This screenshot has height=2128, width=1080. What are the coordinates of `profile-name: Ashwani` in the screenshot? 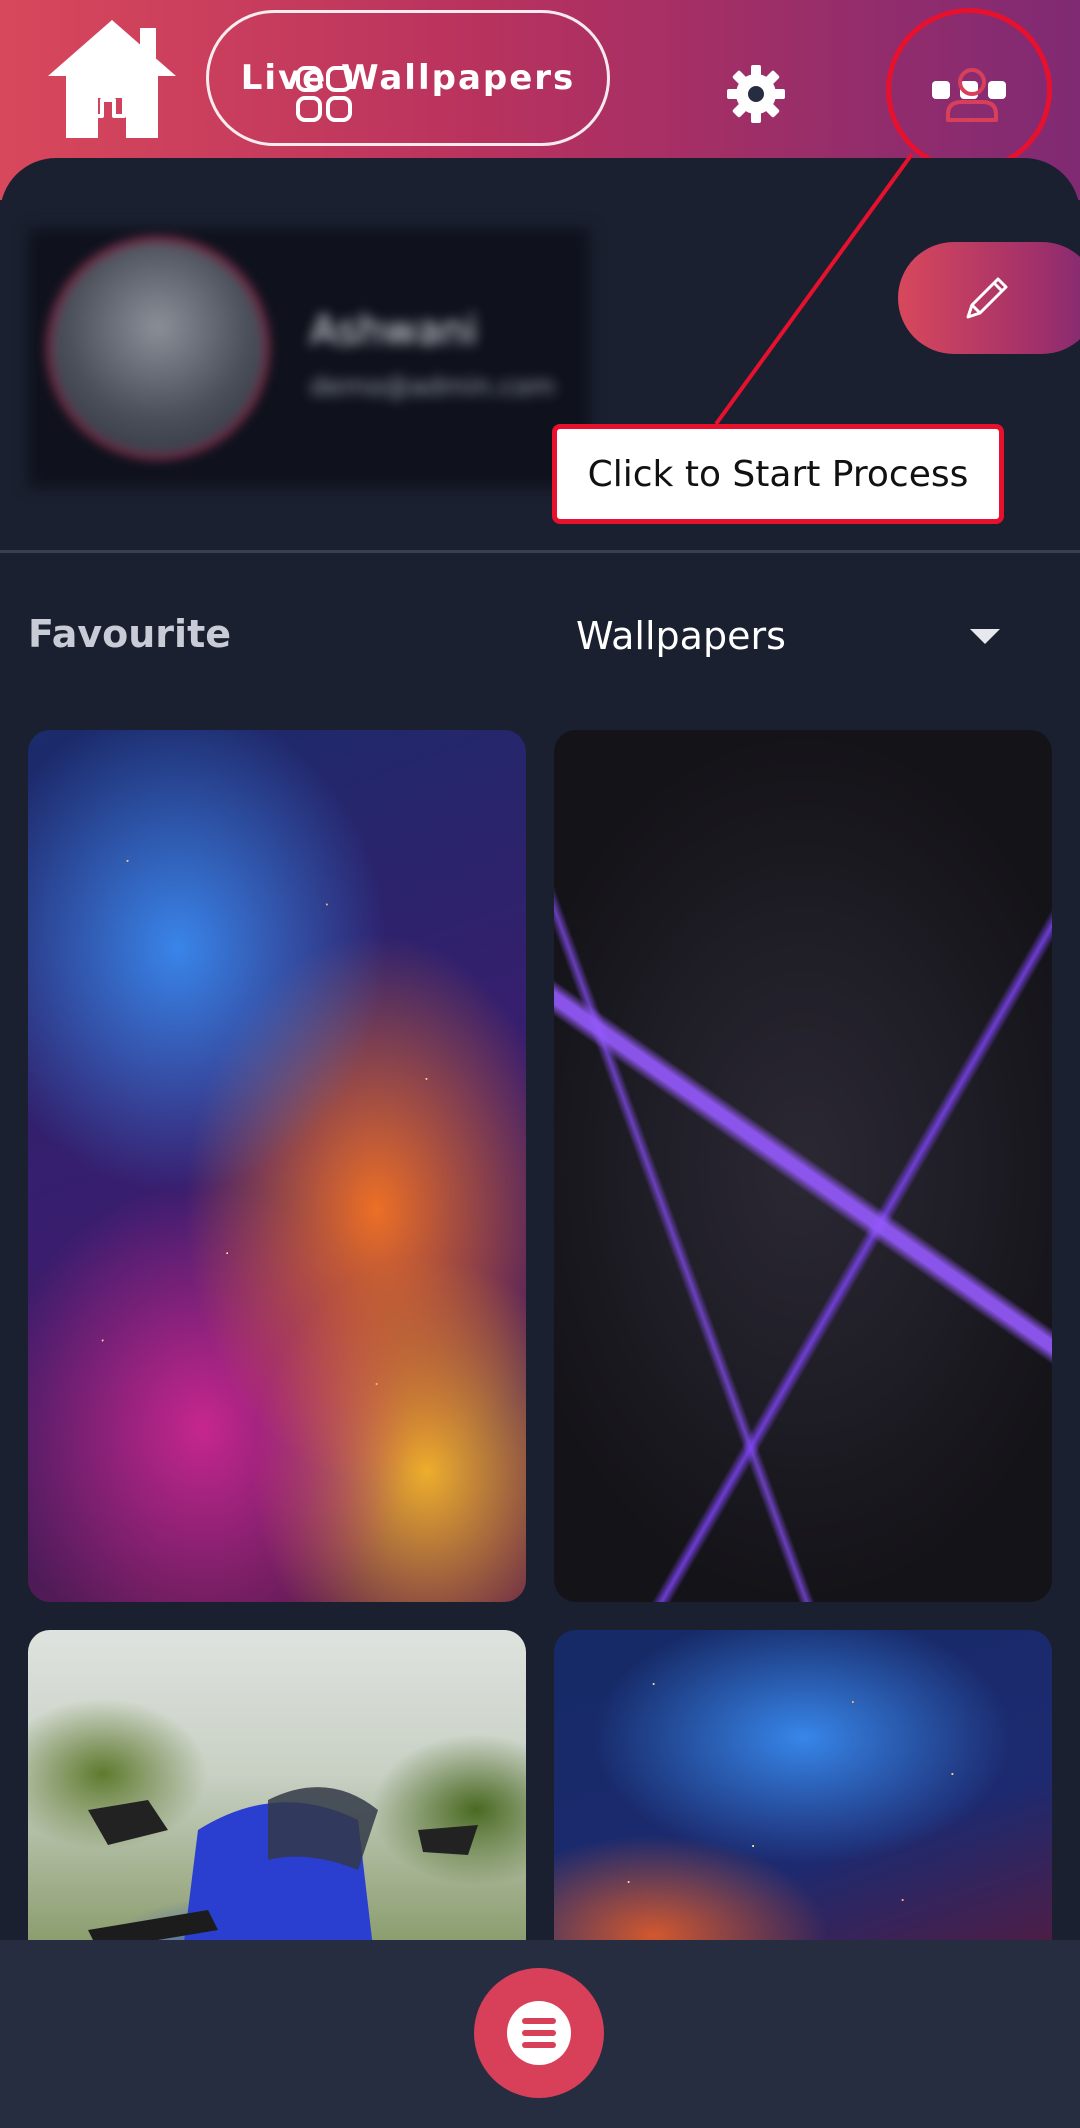 It's located at (394, 331).